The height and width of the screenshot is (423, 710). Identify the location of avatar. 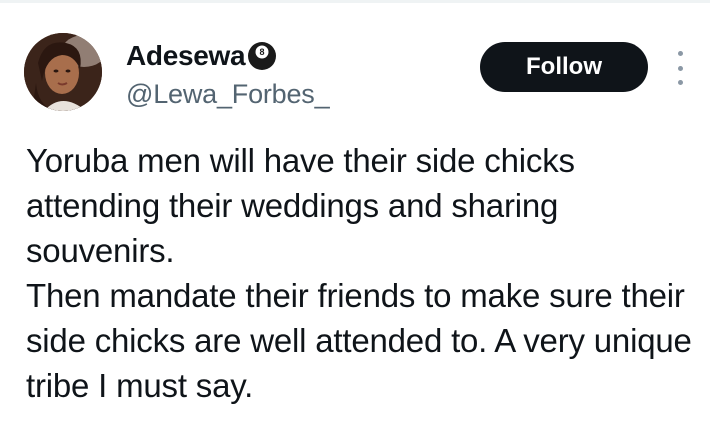
(63, 72).